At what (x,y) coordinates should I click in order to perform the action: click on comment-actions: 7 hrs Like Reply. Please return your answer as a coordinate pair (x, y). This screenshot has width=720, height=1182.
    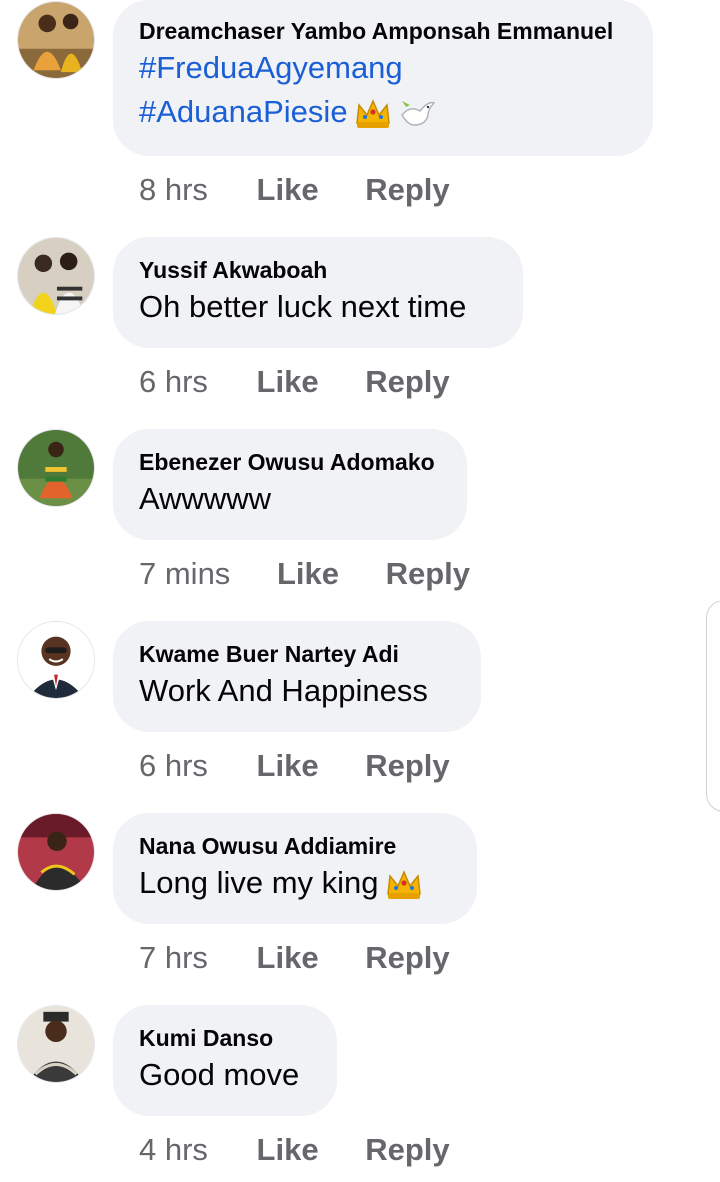
    Looking at the image, I should click on (294, 958).